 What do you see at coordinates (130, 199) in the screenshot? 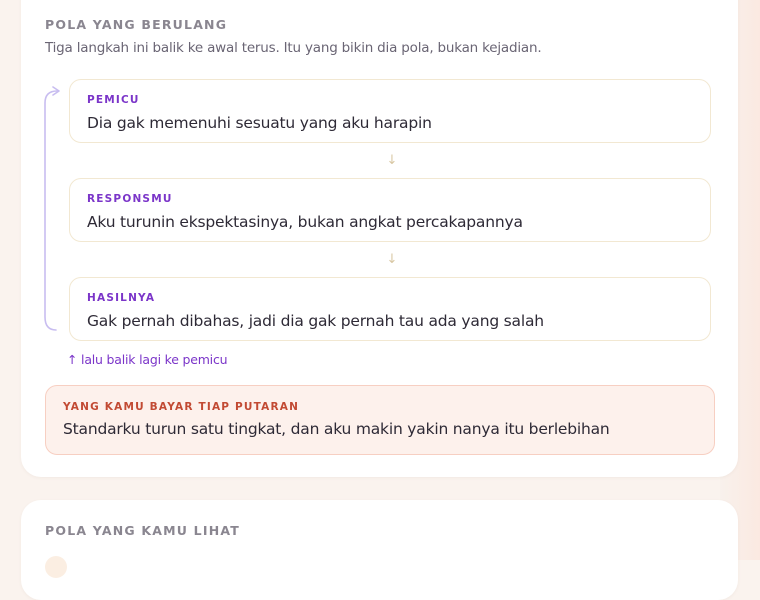
I see `step-tag: RESPONSMU` at bounding box center [130, 199].